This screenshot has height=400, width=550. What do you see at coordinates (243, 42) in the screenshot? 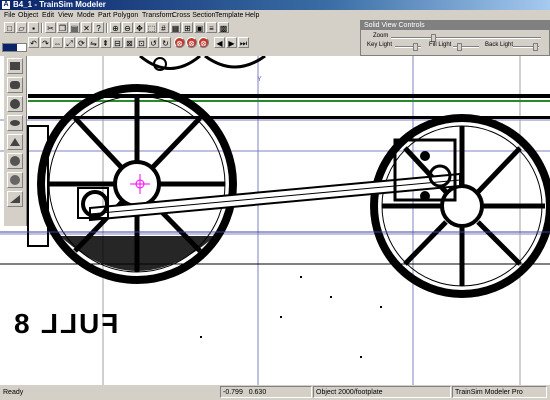
I see `last-icon: ⏭` at bounding box center [243, 42].